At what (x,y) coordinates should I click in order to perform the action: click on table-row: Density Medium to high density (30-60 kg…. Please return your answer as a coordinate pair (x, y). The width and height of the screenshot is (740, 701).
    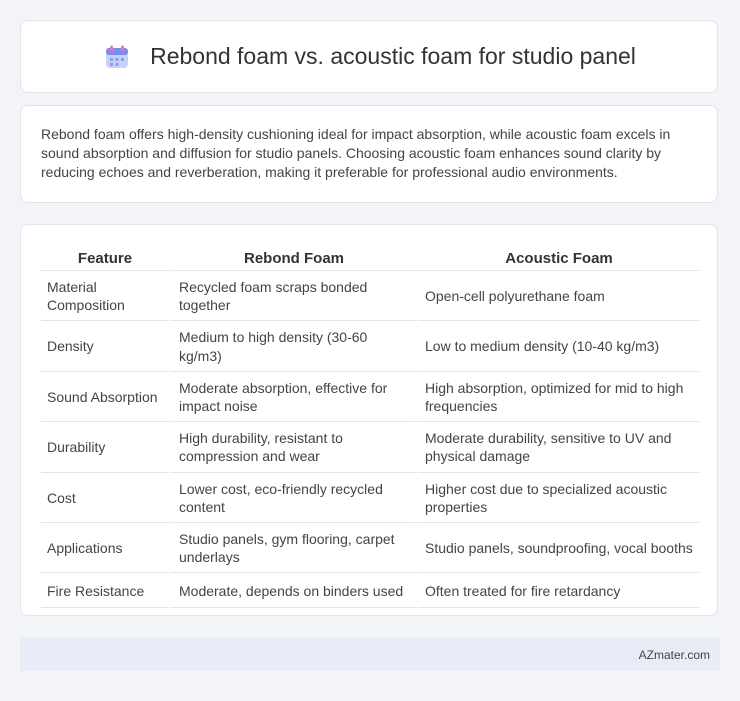
    Looking at the image, I should click on (370, 346).